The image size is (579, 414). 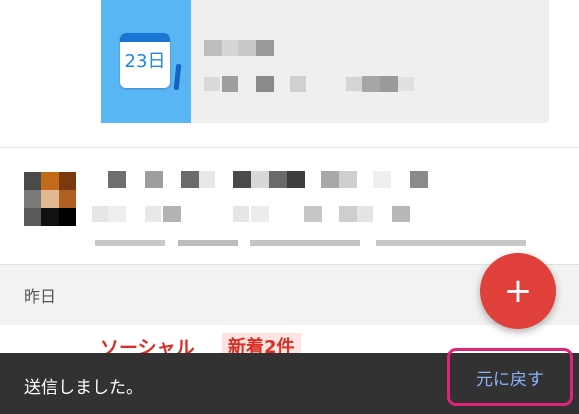 I want to click on undo-label: 元に戻す, so click(x=510, y=379).